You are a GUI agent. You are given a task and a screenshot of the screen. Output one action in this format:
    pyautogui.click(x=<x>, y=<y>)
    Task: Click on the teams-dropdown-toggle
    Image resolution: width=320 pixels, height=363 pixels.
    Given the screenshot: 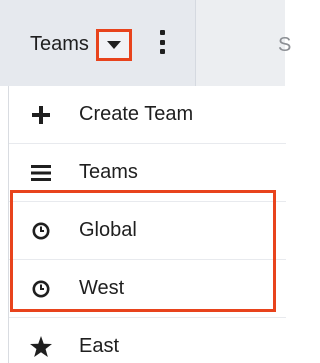 What is the action you would take?
    pyautogui.click(x=114, y=45)
    